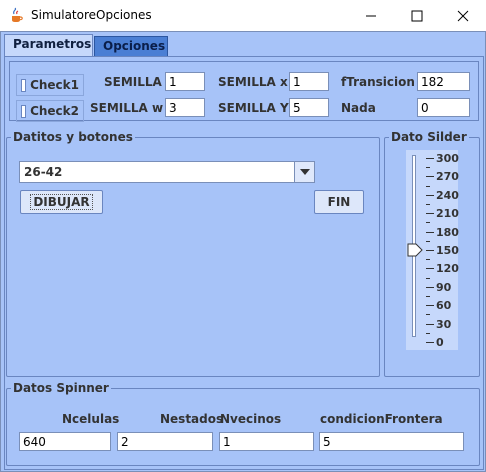 The image size is (486, 472). Describe the element at coordinates (447, 250) in the screenshot. I see `slider-tick-label: 150` at that location.